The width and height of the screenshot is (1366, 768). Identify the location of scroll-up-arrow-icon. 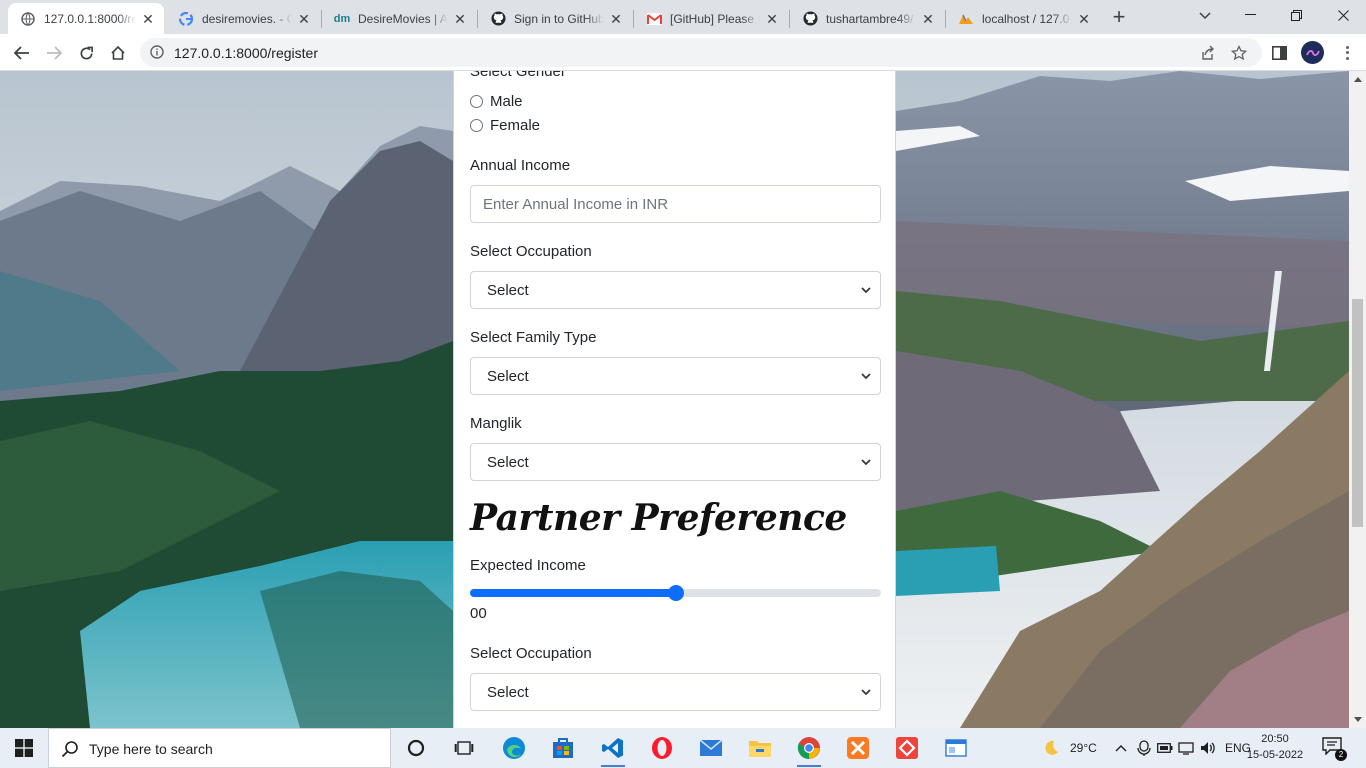
(1357, 79).